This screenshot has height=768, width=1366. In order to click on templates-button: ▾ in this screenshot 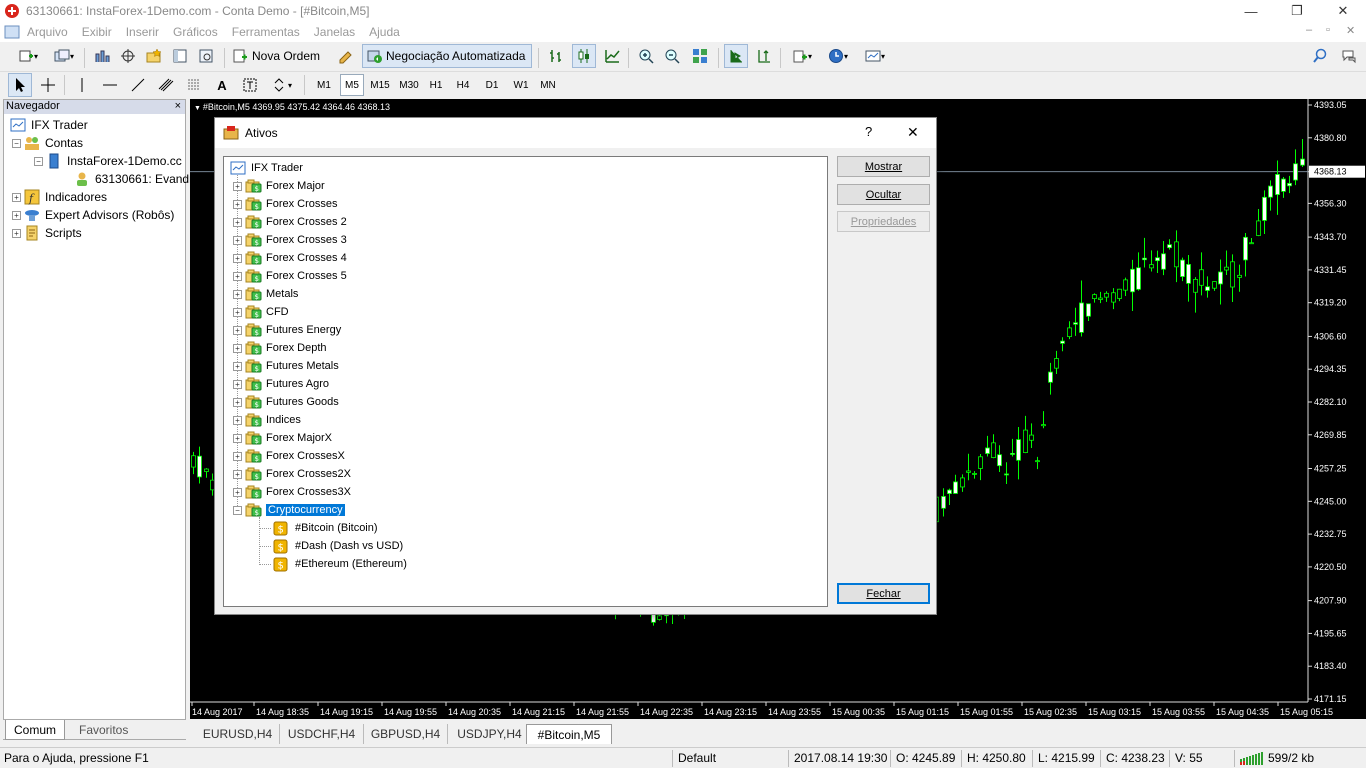, I will do `click(875, 56)`.